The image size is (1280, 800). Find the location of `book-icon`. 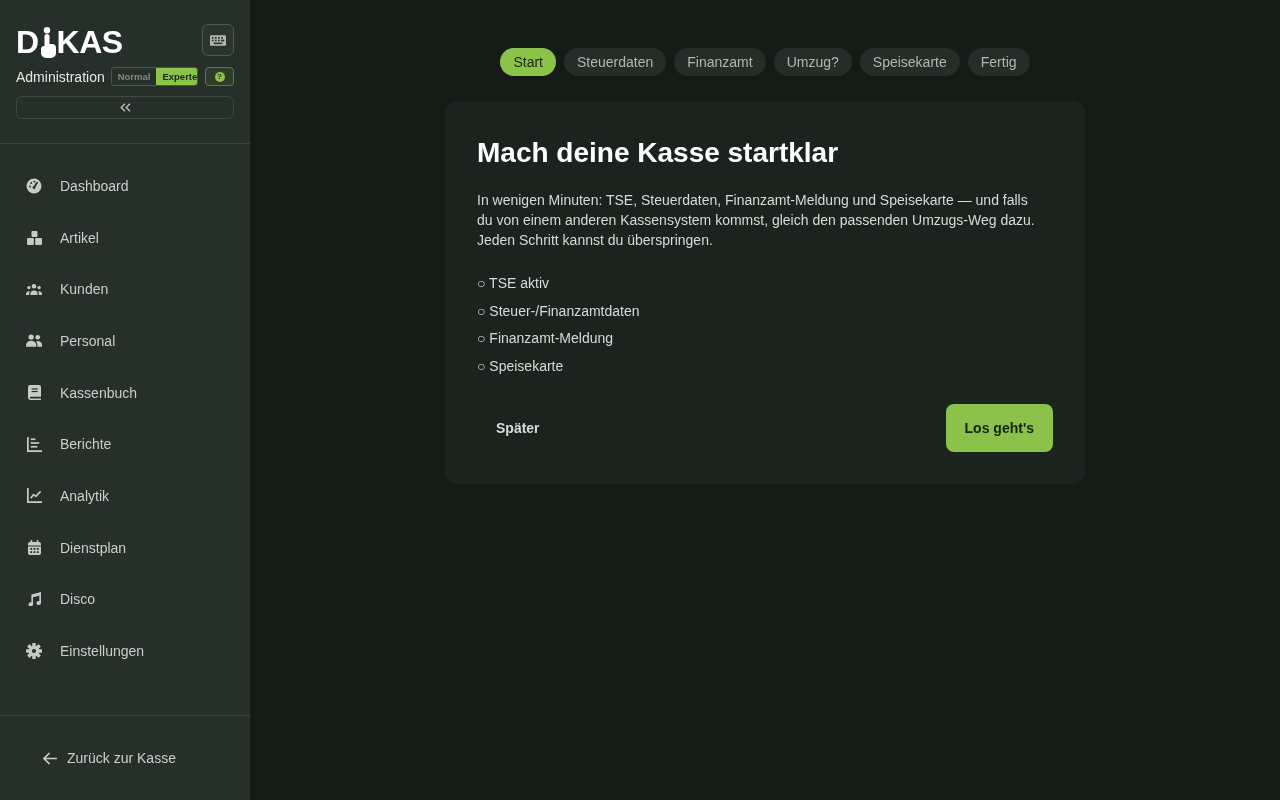

book-icon is located at coordinates (34, 393).